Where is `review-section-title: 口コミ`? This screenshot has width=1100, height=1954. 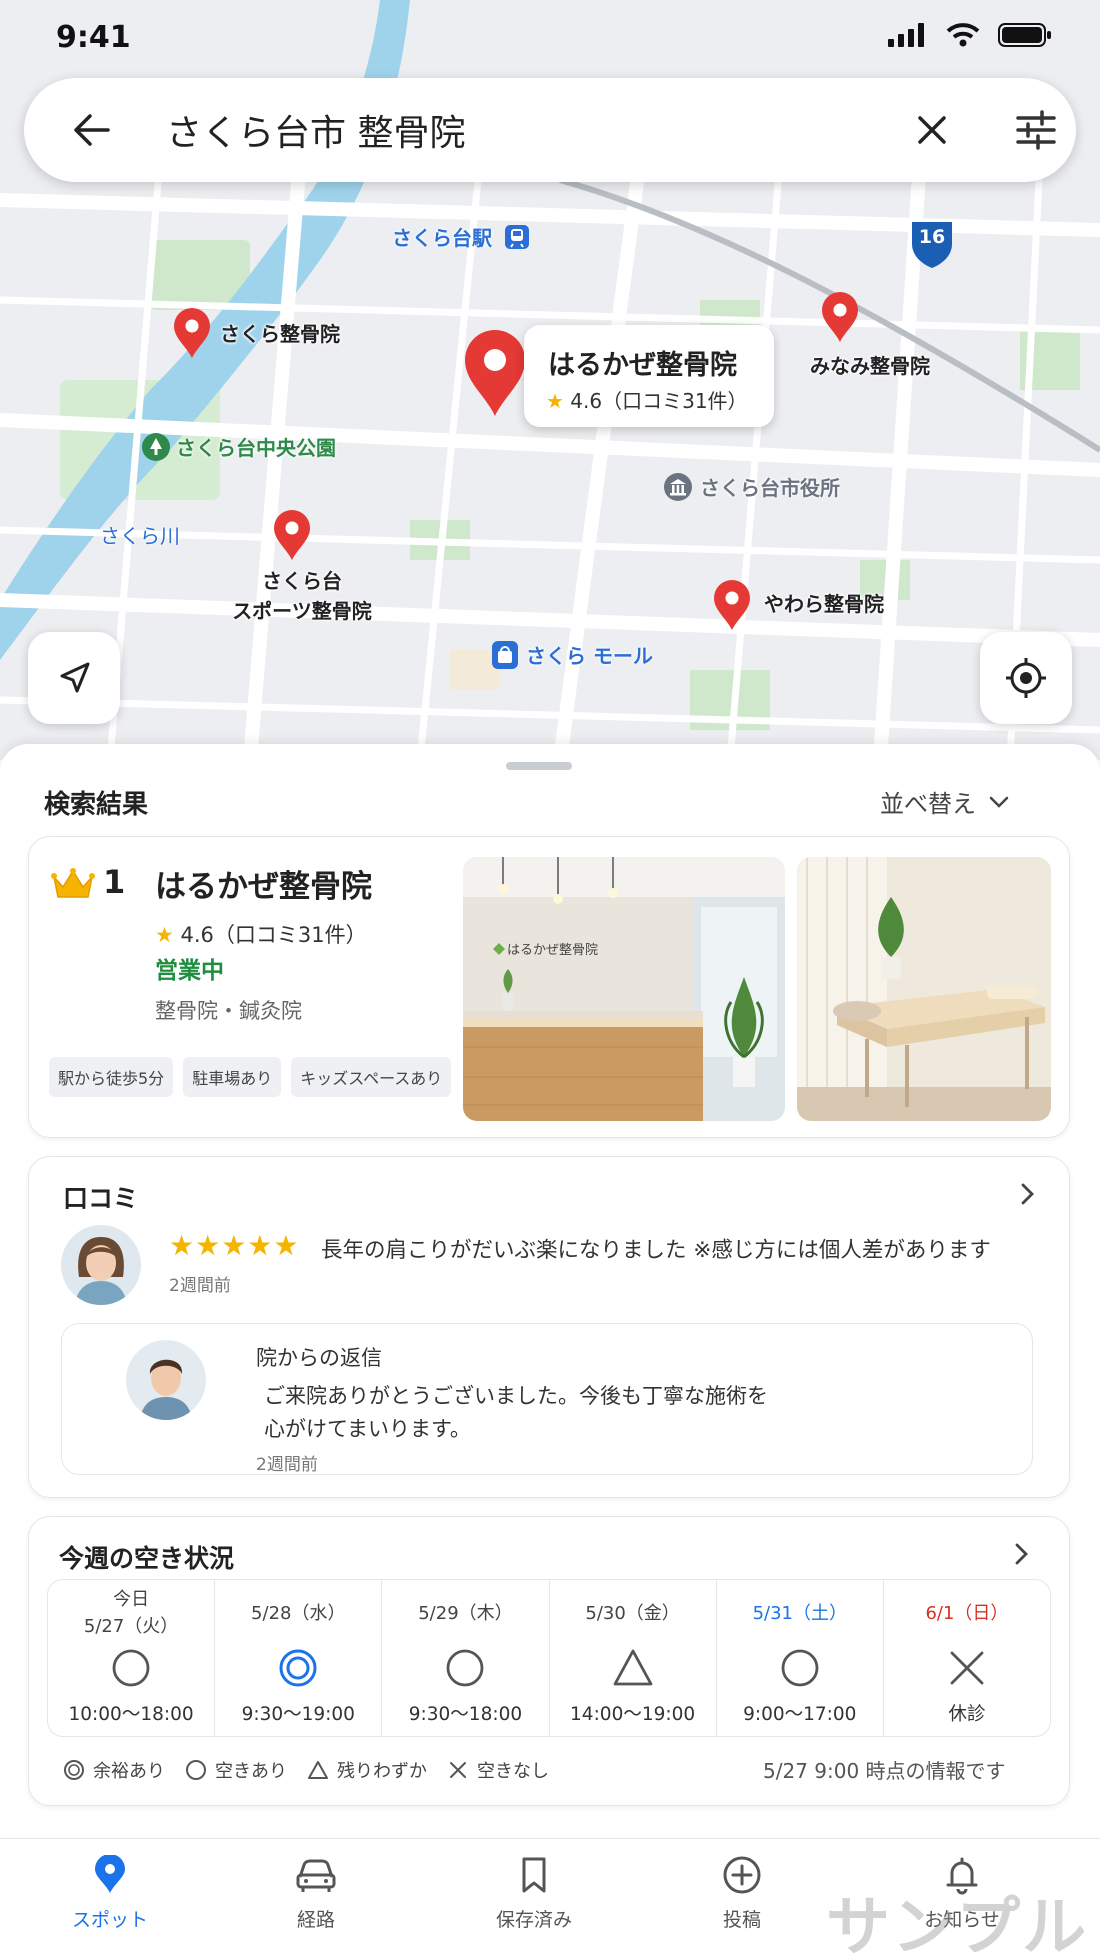
review-section-title: 口コミ is located at coordinates (101, 1198).